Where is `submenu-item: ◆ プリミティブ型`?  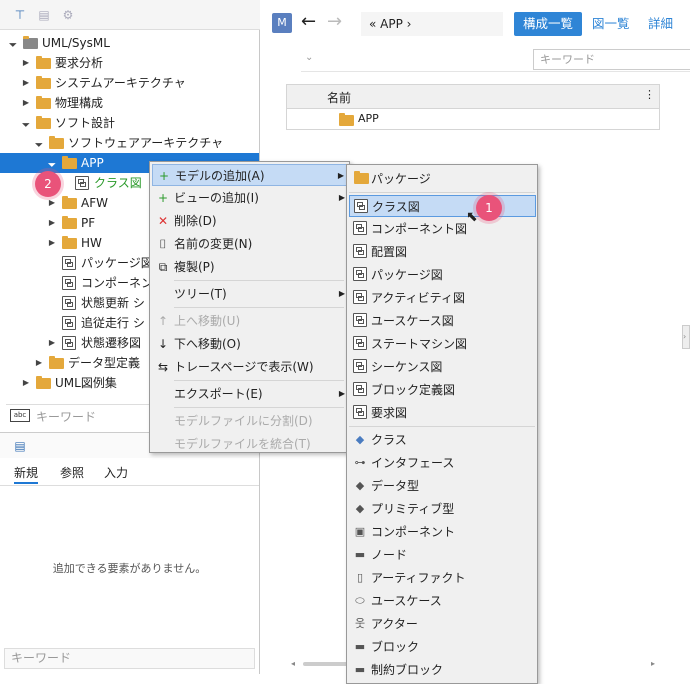
submenu-item: ◆ プリミティブ型 is located at coordinates (442, 509).